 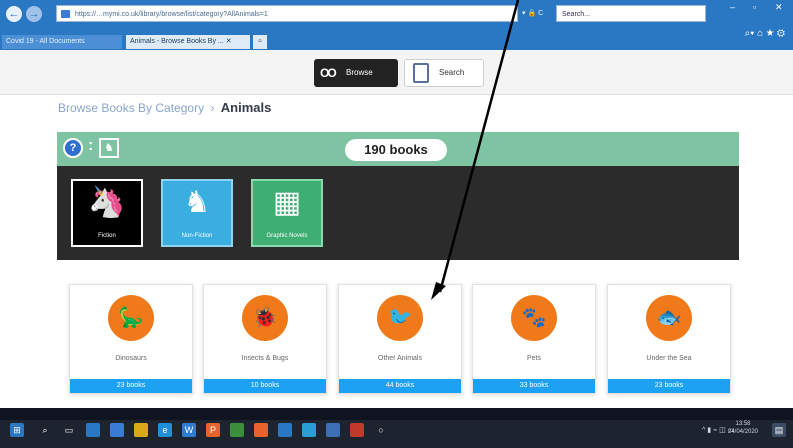 What do you see at coordinates (73, 148) in the screenshot?
I see `help-icon: ?` at bounding box center [73, 148].